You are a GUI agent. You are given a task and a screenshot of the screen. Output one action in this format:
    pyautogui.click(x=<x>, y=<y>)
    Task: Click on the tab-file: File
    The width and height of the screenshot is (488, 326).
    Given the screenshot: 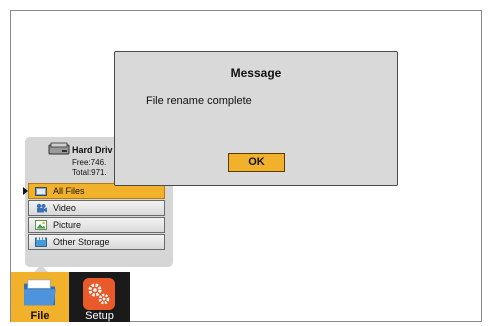 What is the action you would take?
    pyautogui.click(x=40, y=297)
    